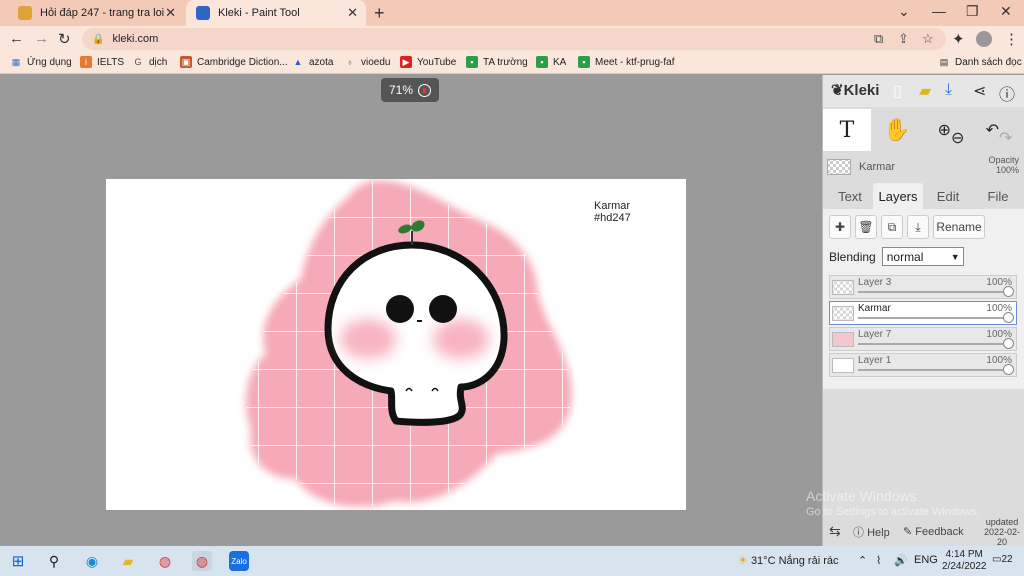 This screenshot has width=1024, height=576. Describe the element at coordinates (871, 532) in the screenshot. I see `help-link: ⓘ Help` at that location.